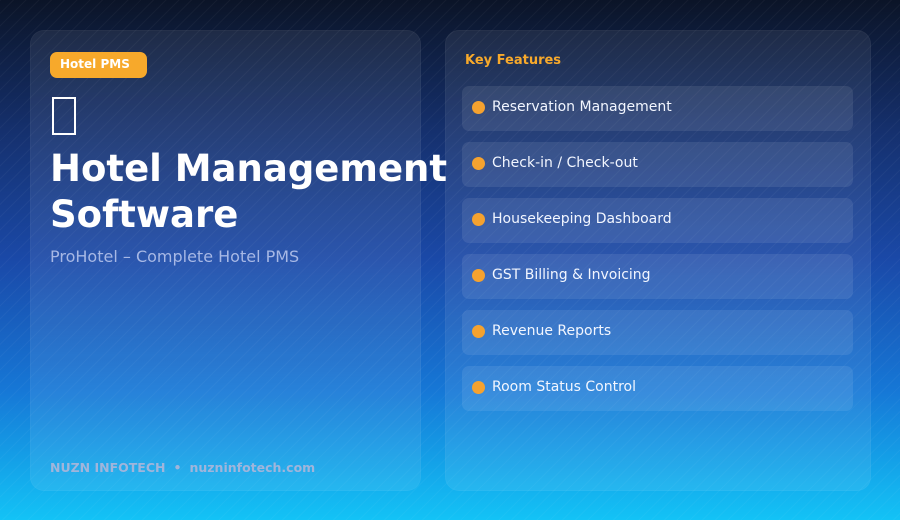 The width and height of the screenshot is (900, 520). What do you see at coordinates (144, 214) in the screenshot?
I see `title-line-2: Software` at bounding box center [144, 214].